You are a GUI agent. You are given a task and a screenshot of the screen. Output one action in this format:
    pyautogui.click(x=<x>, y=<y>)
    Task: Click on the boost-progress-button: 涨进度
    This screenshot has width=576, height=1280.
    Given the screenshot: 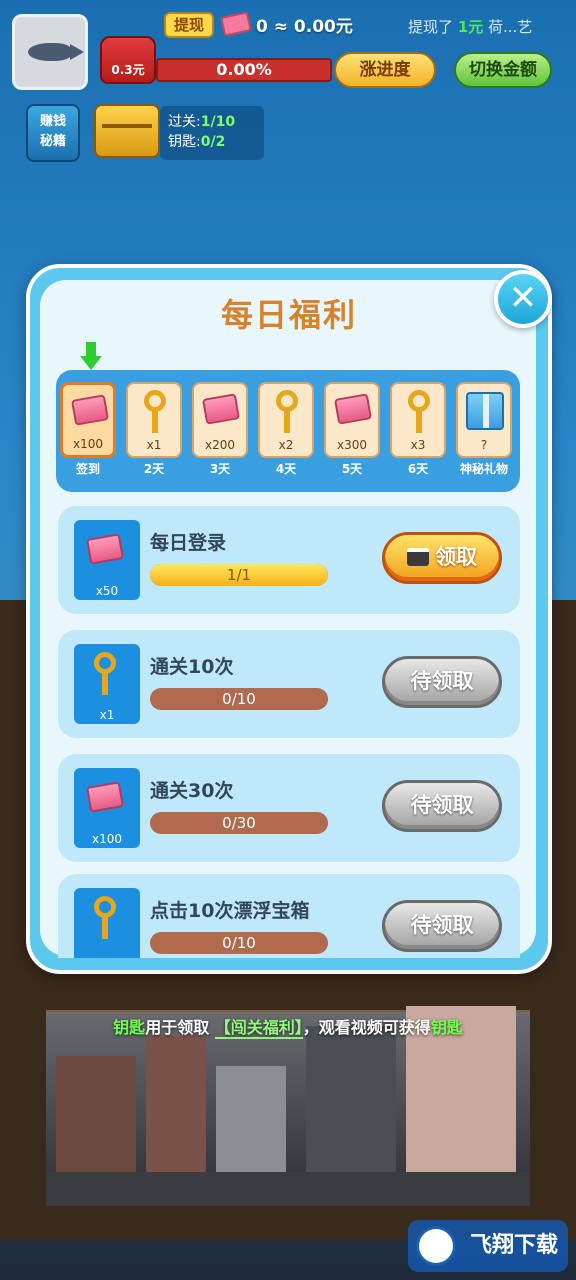 What is the action you would take?
    pyautogui.click(x=385, y=70)
    